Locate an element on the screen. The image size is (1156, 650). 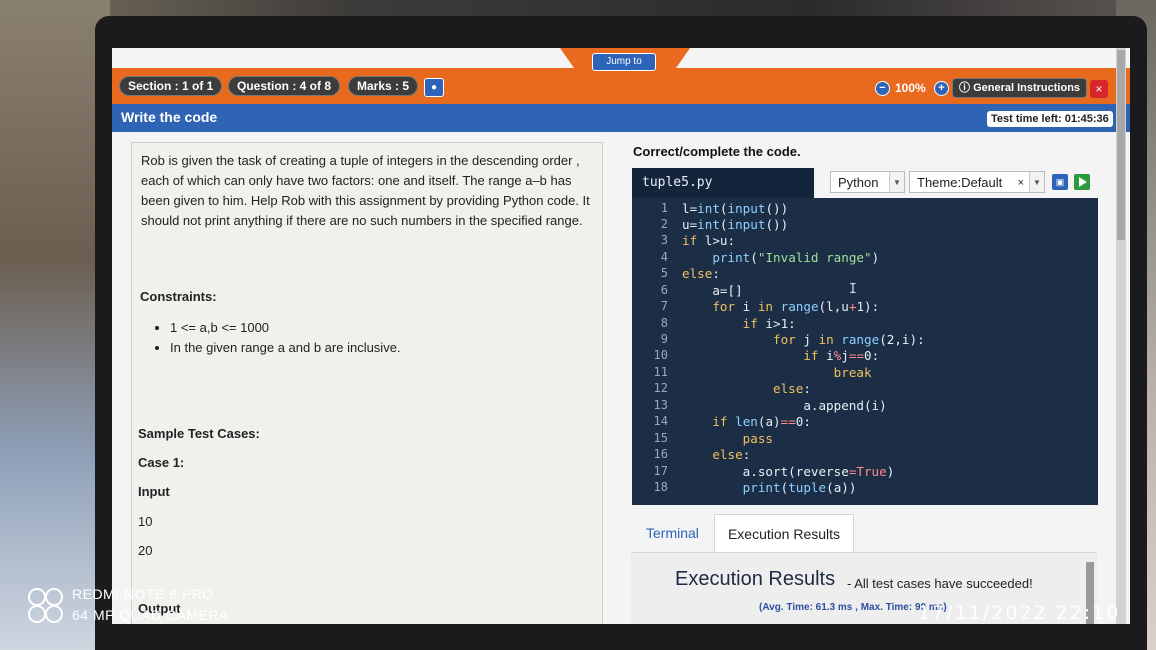
code-line: if i>1: is located at coordinates (739, 323).